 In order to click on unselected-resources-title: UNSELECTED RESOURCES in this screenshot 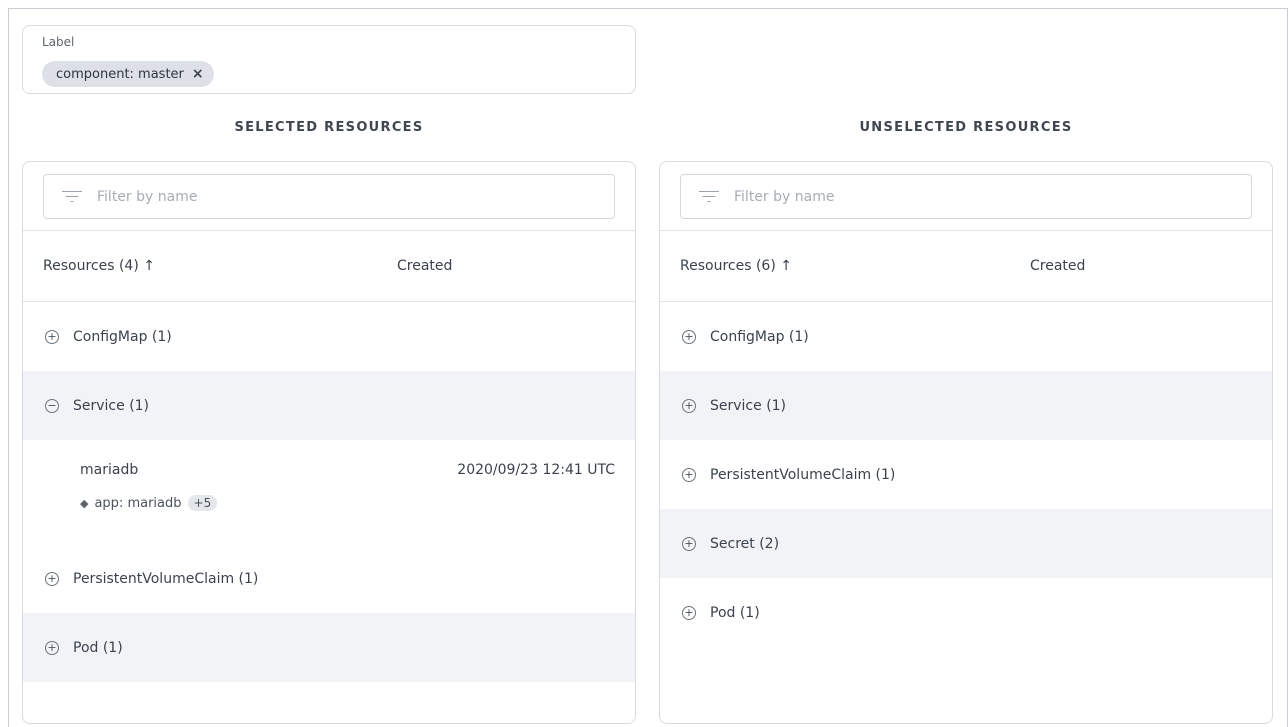, I will do `click(966, 127)`.